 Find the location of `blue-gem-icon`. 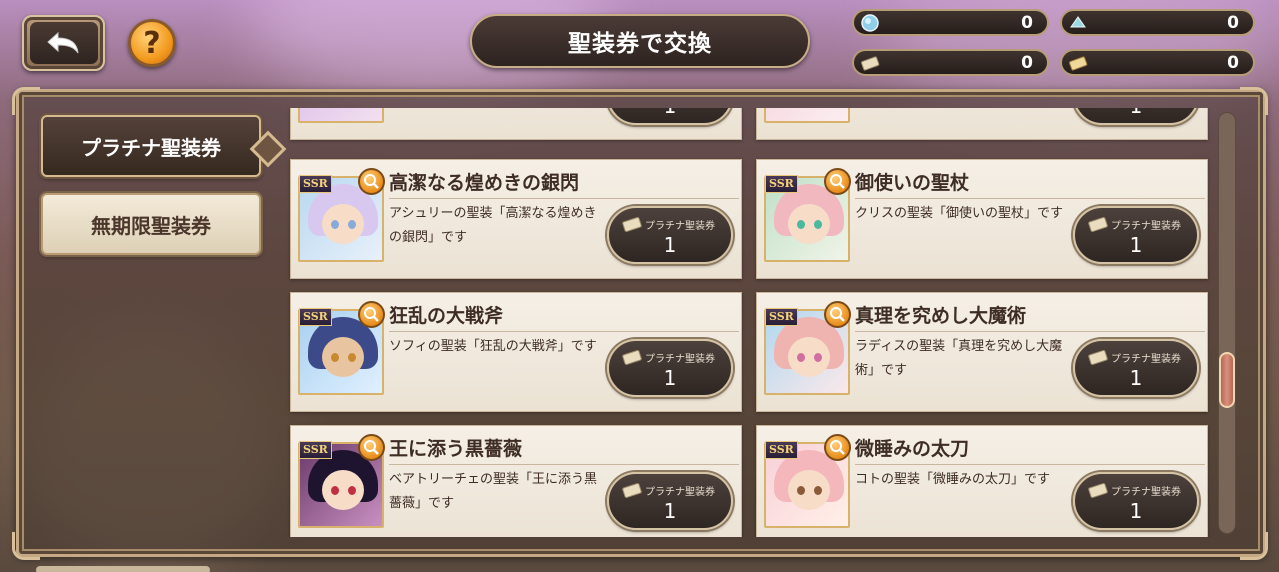

blue-gem-icon is located at coordinates (870, 23).